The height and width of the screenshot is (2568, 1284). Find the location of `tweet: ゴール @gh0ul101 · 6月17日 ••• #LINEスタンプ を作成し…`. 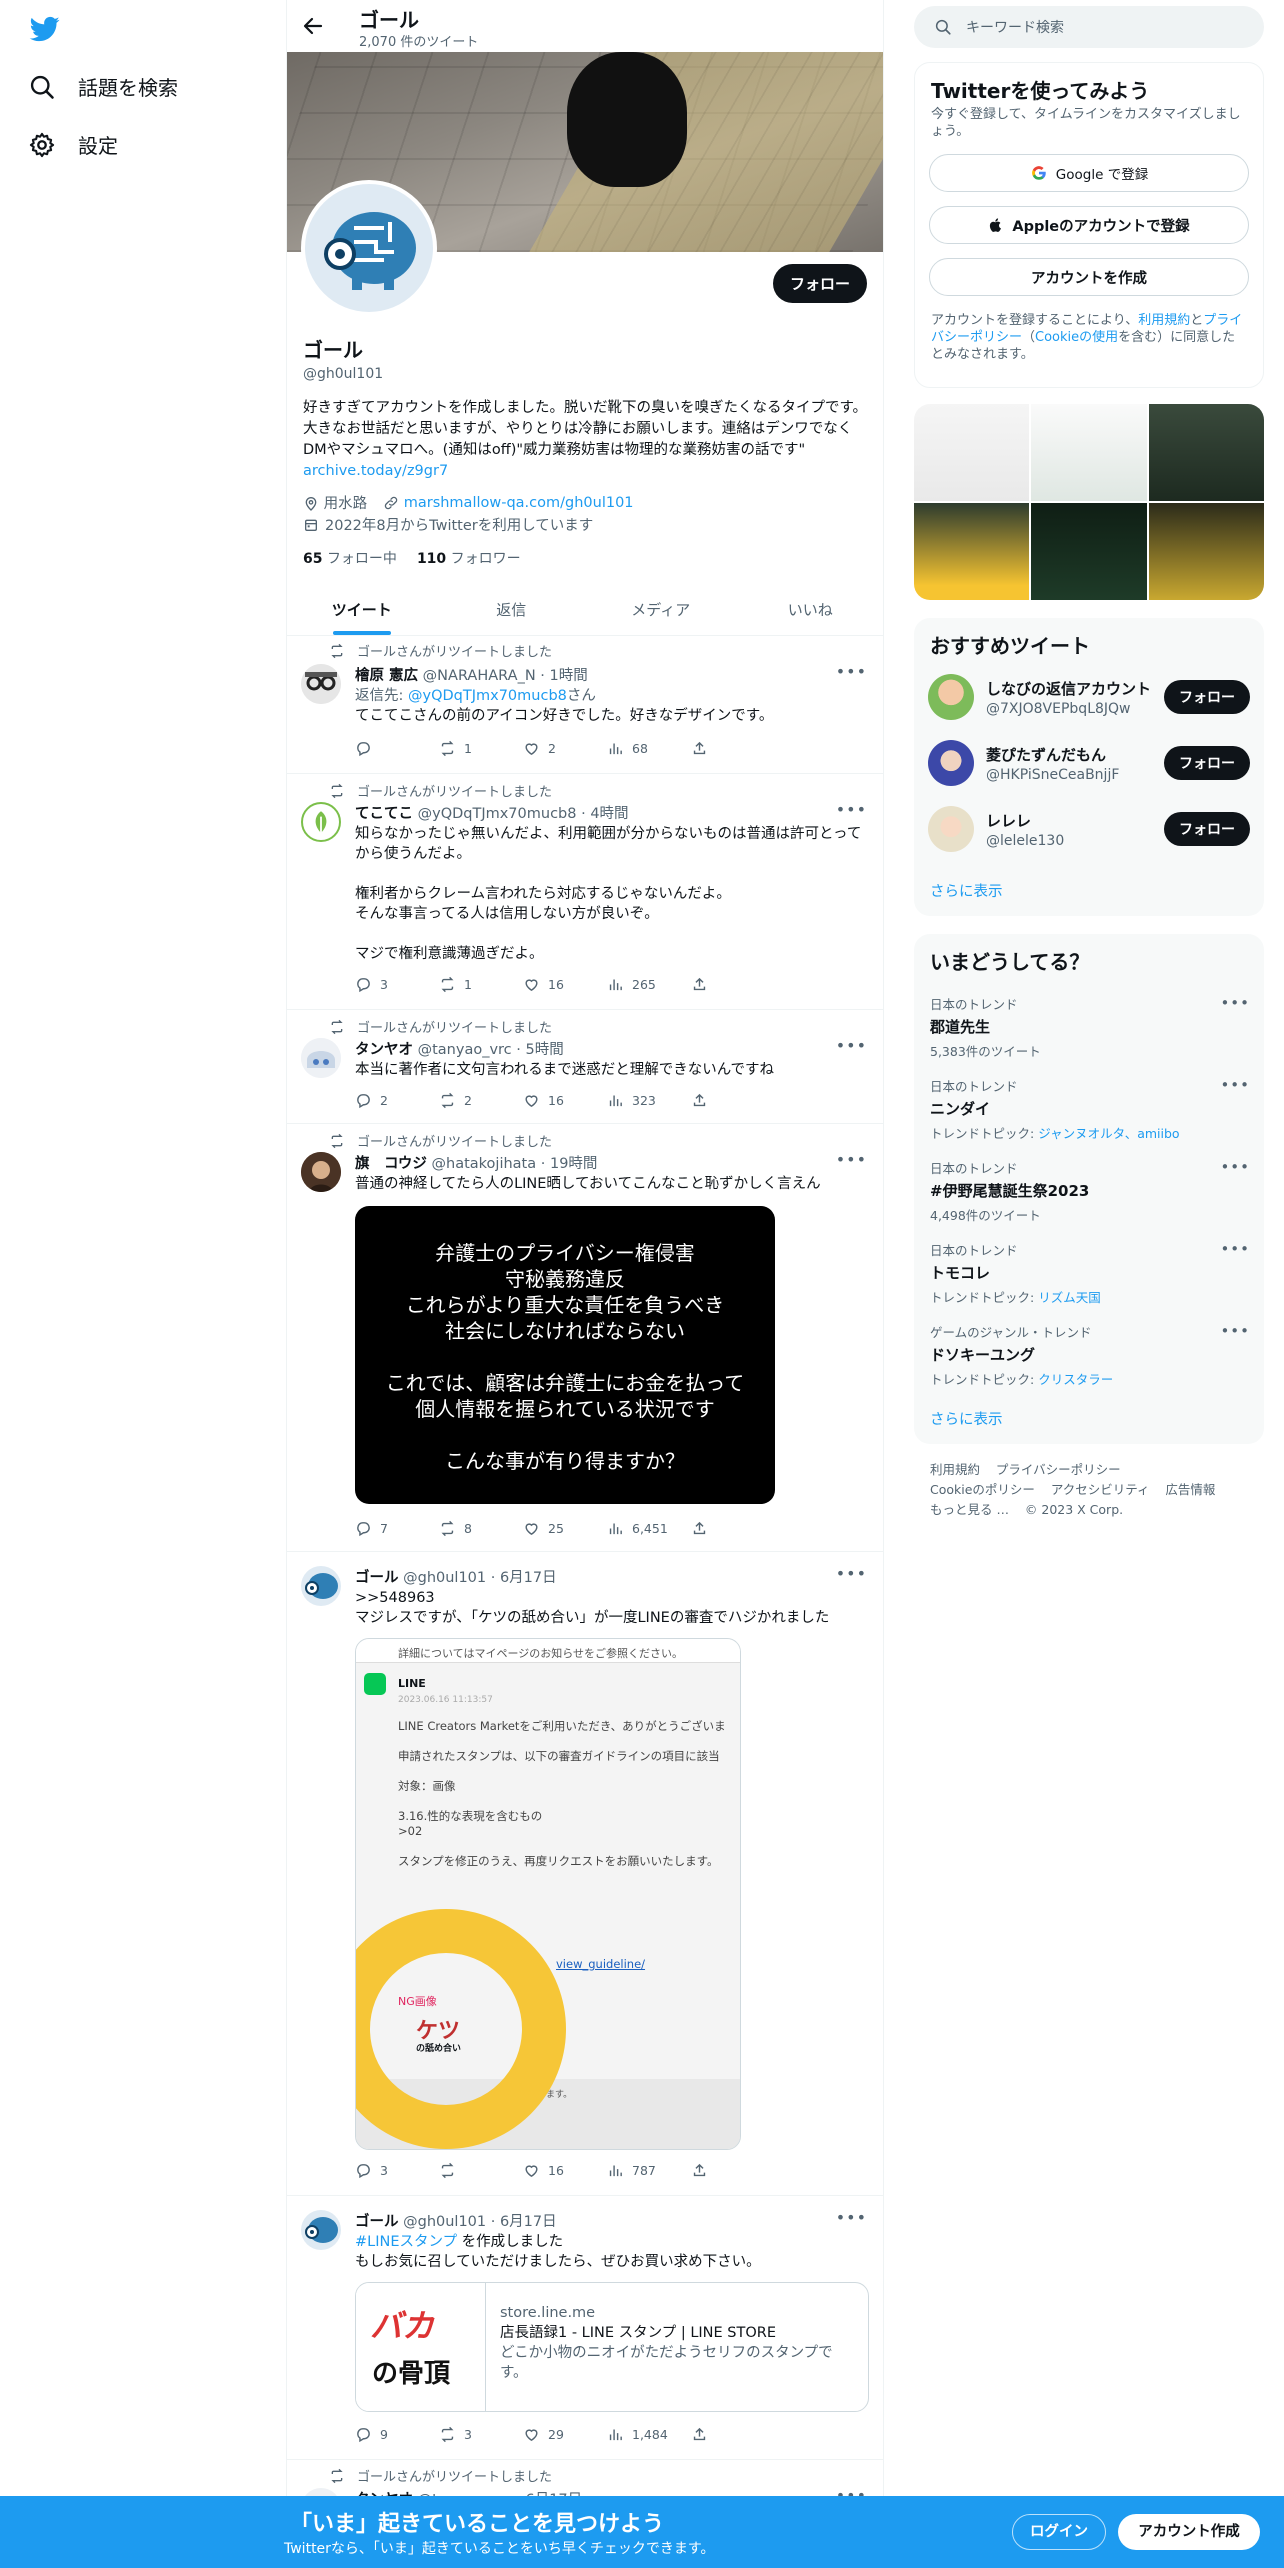

tweet: ゴール @gh0ul101 · 6月17日 ••• #LINEスタンプ を作成し… is located at coordinates (585, 2328).